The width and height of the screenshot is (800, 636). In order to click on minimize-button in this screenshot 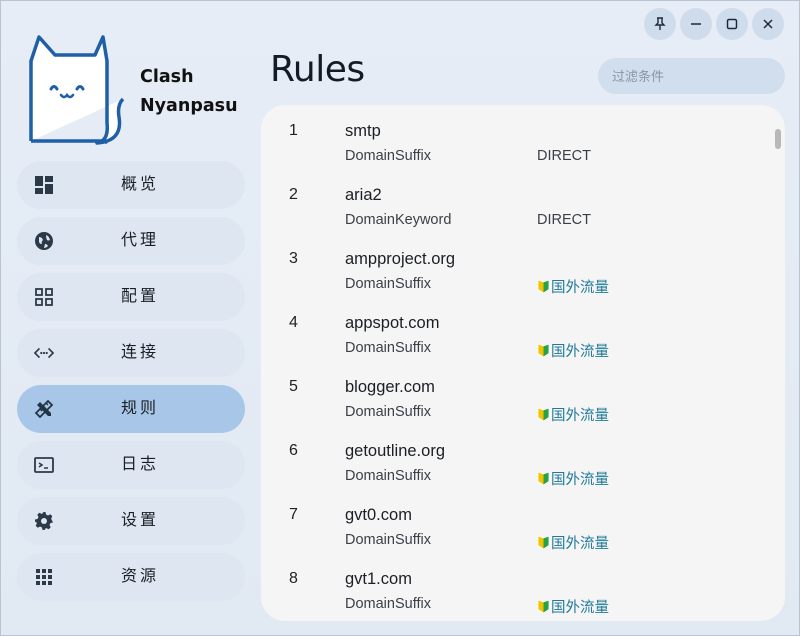, I will do `click(696, 24)`.